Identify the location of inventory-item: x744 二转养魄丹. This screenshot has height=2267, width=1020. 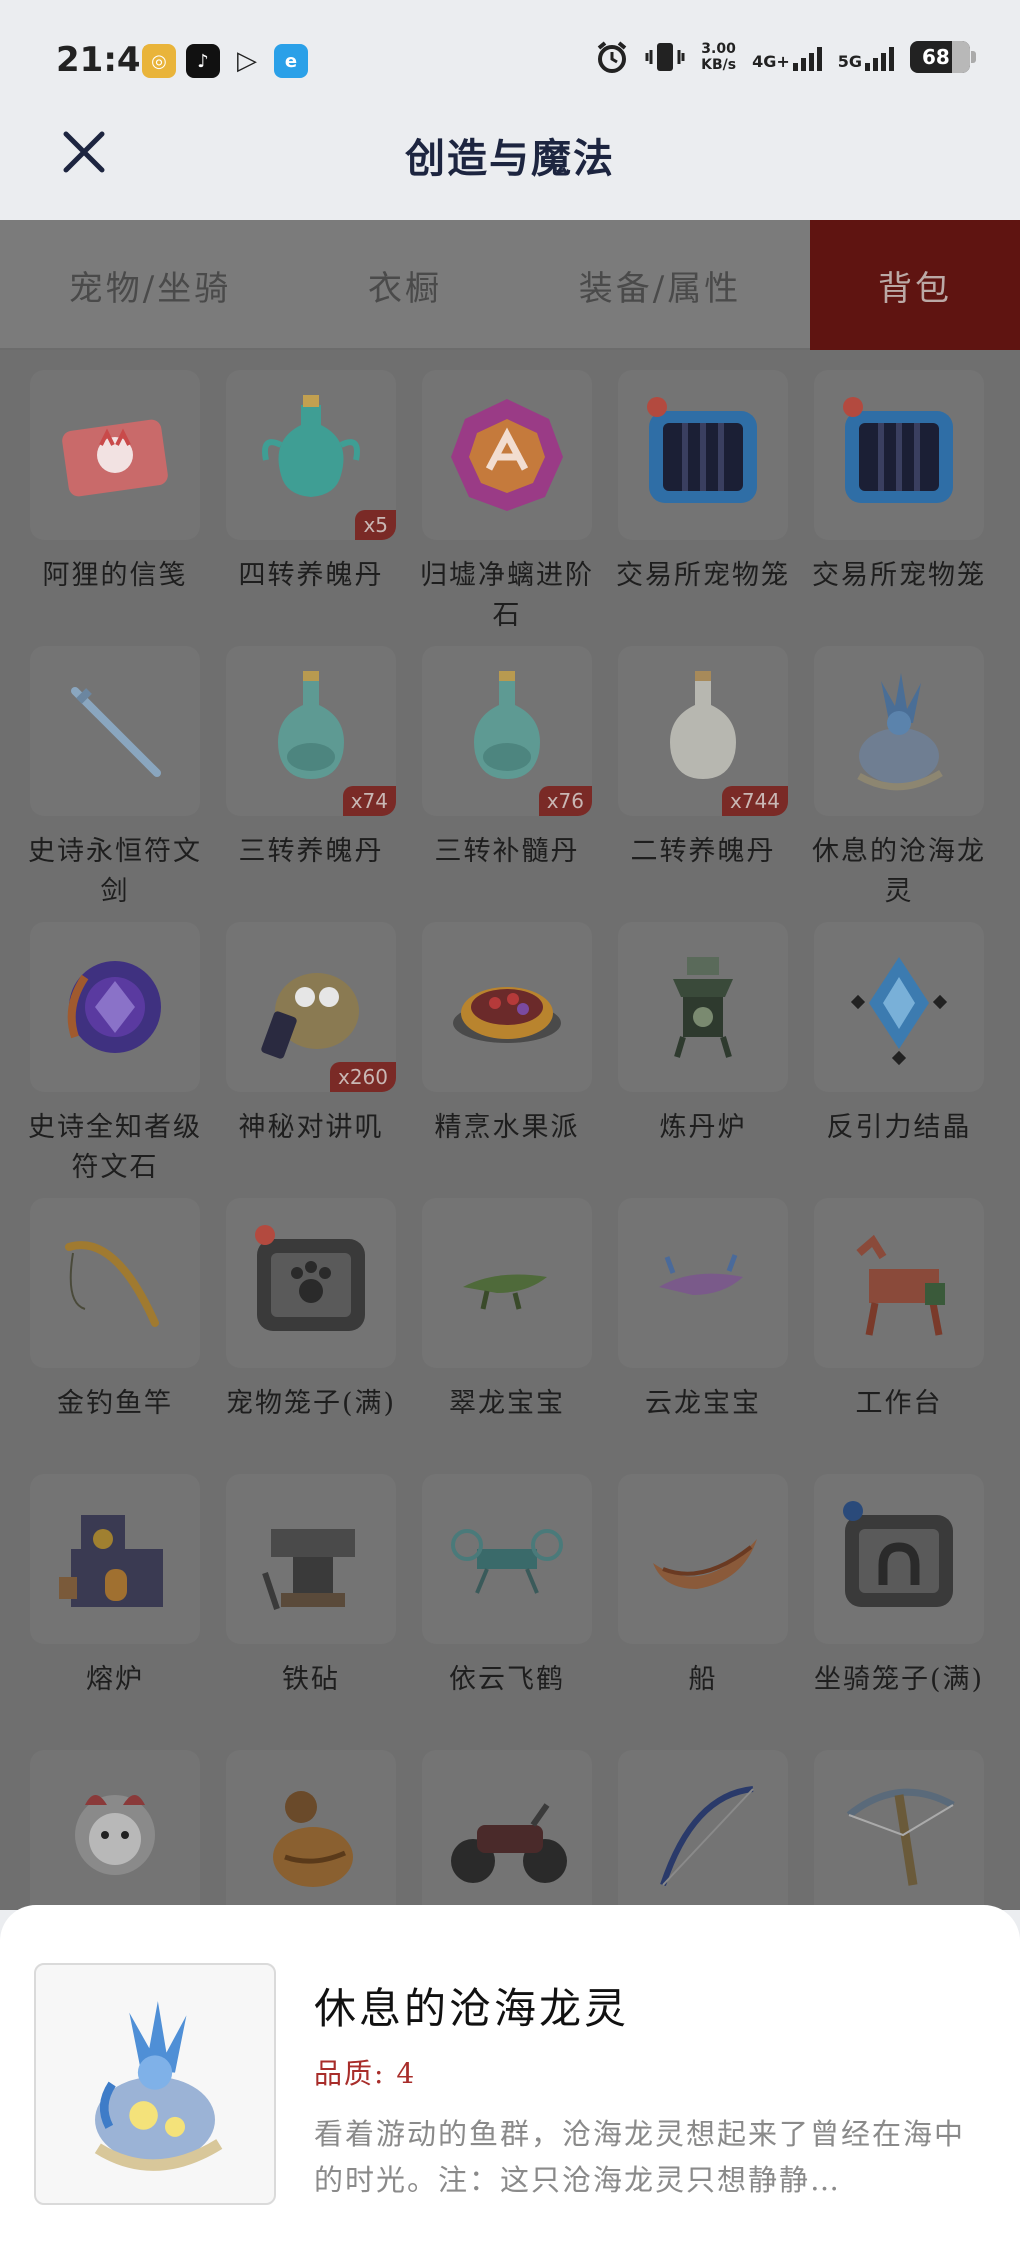
(703, 781).